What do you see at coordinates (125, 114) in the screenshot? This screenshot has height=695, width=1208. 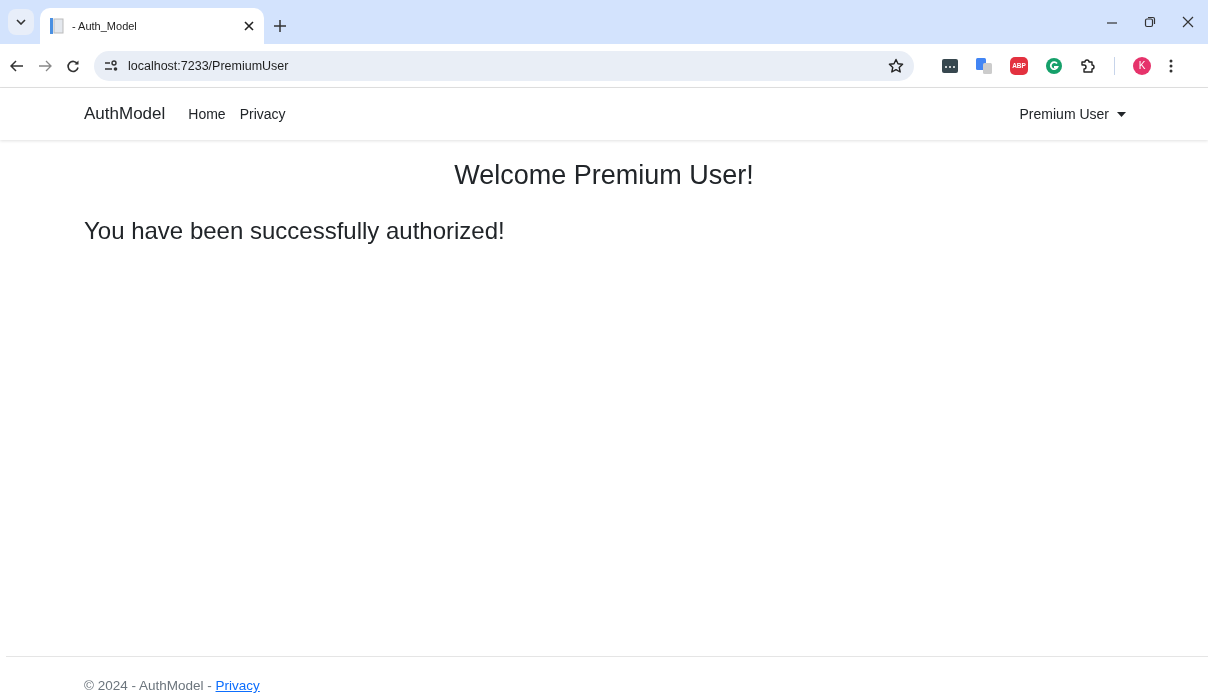 I see `brand-link: AuthModel` at bounding box center [125, 114].